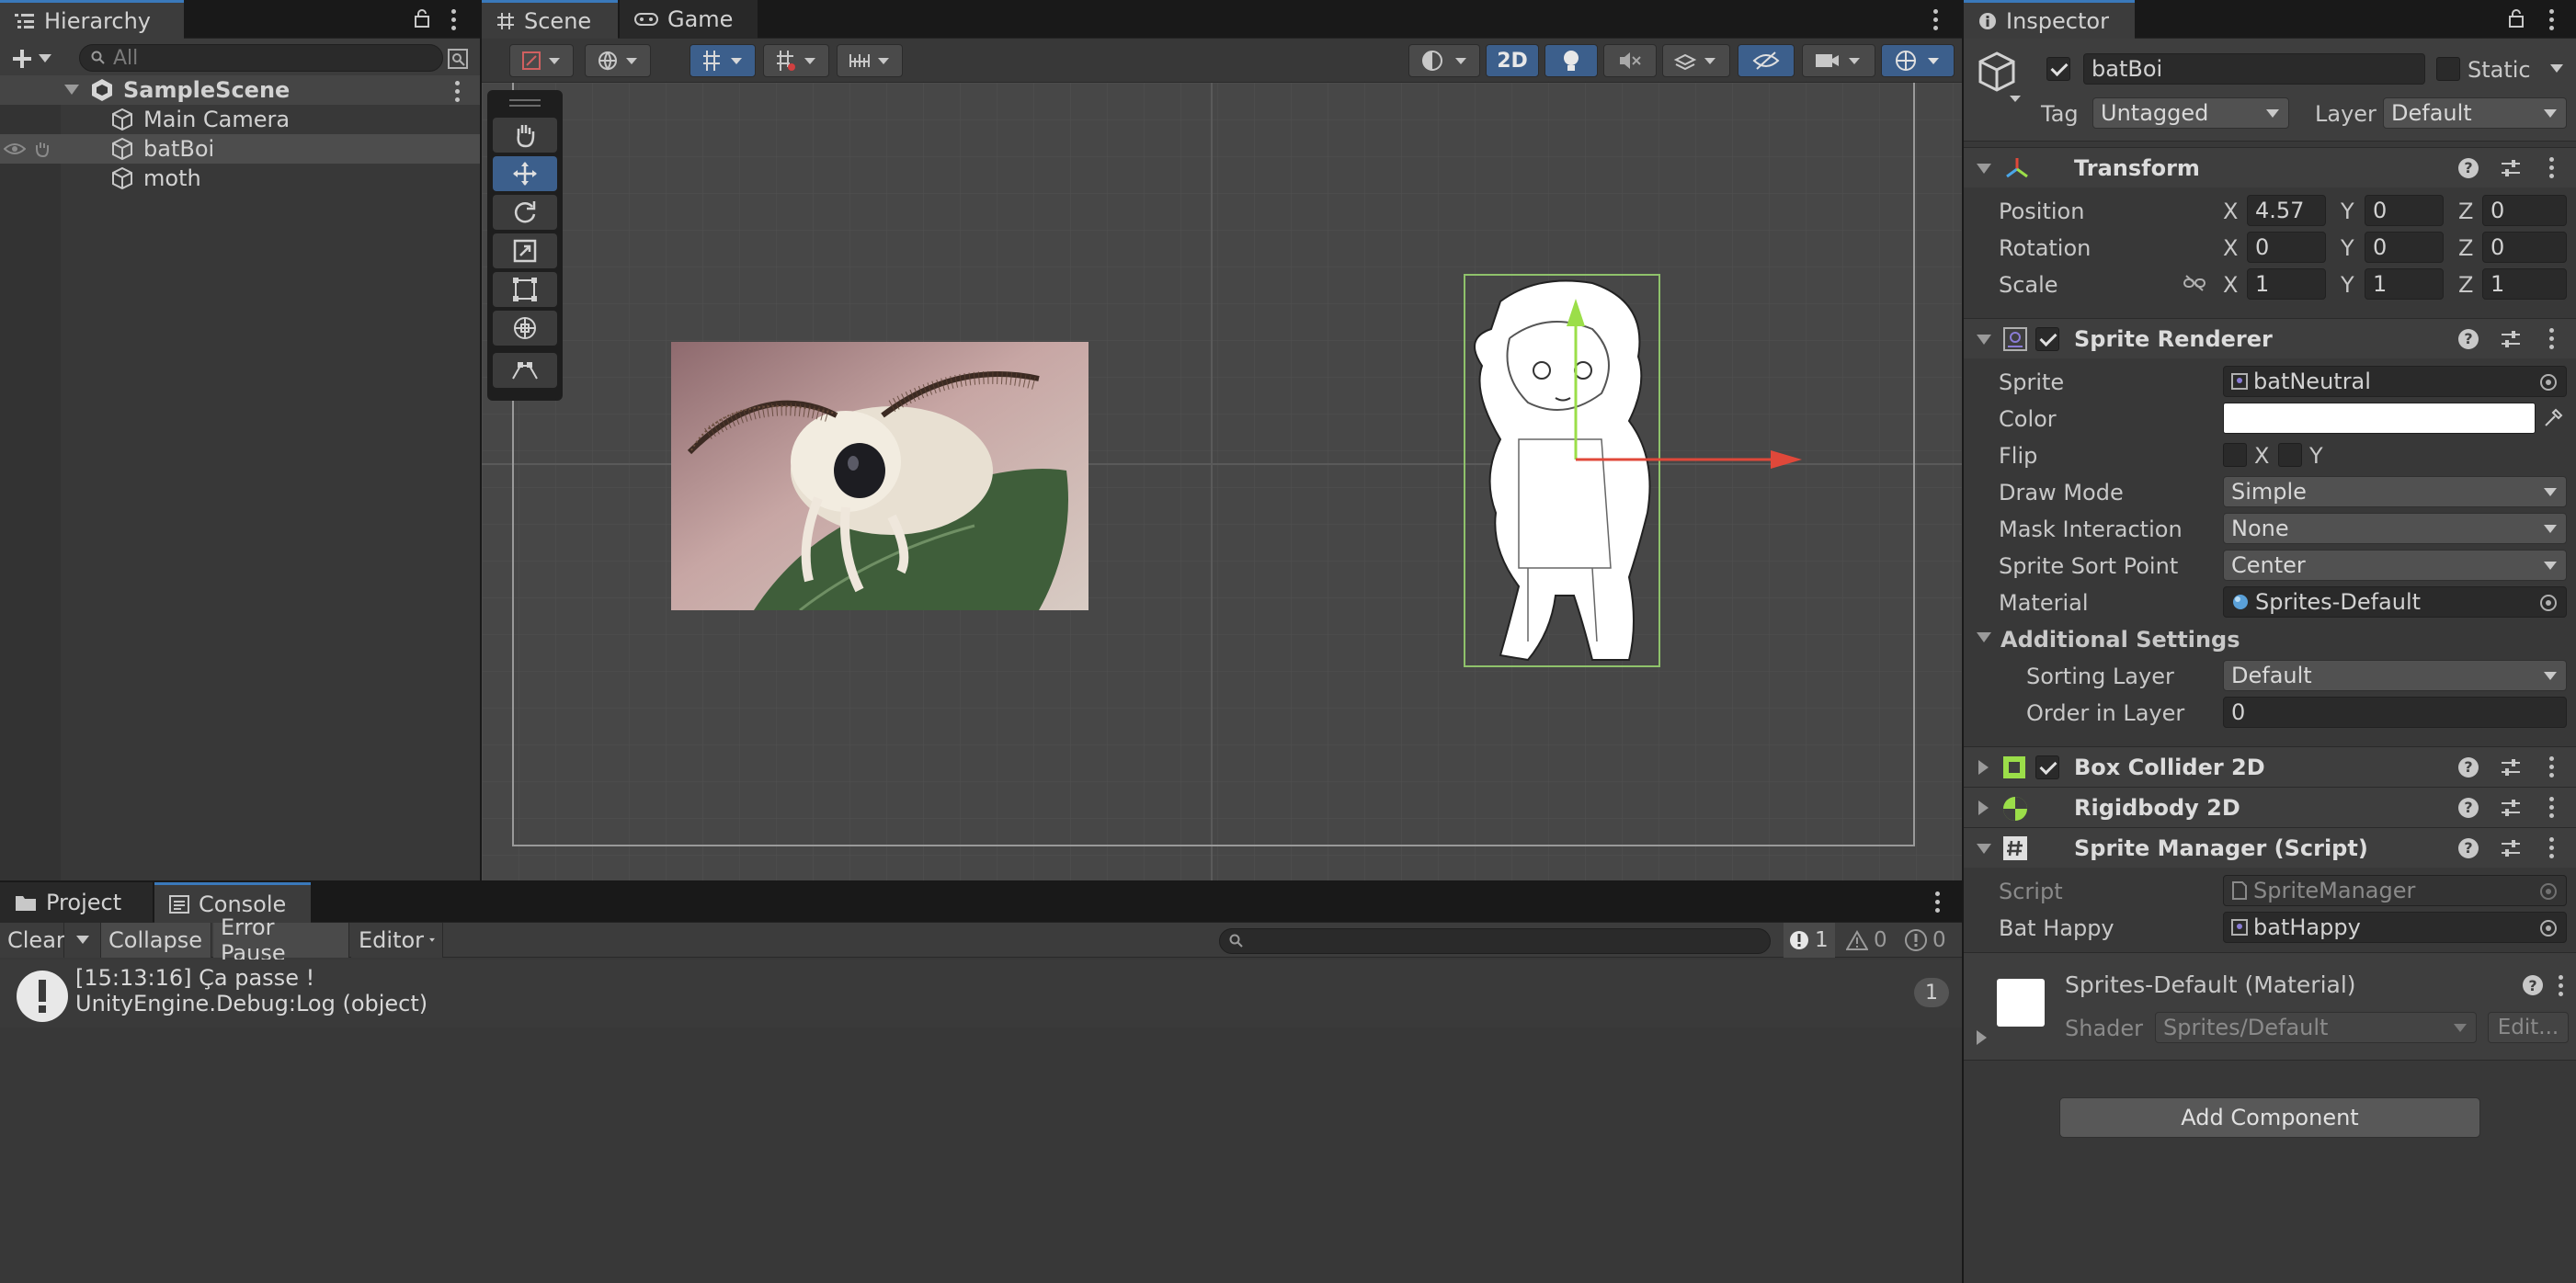 The height and width of the screenshot is (1283, 2576). I want to click on error-count-toggle: 0, so click(1928, 941).